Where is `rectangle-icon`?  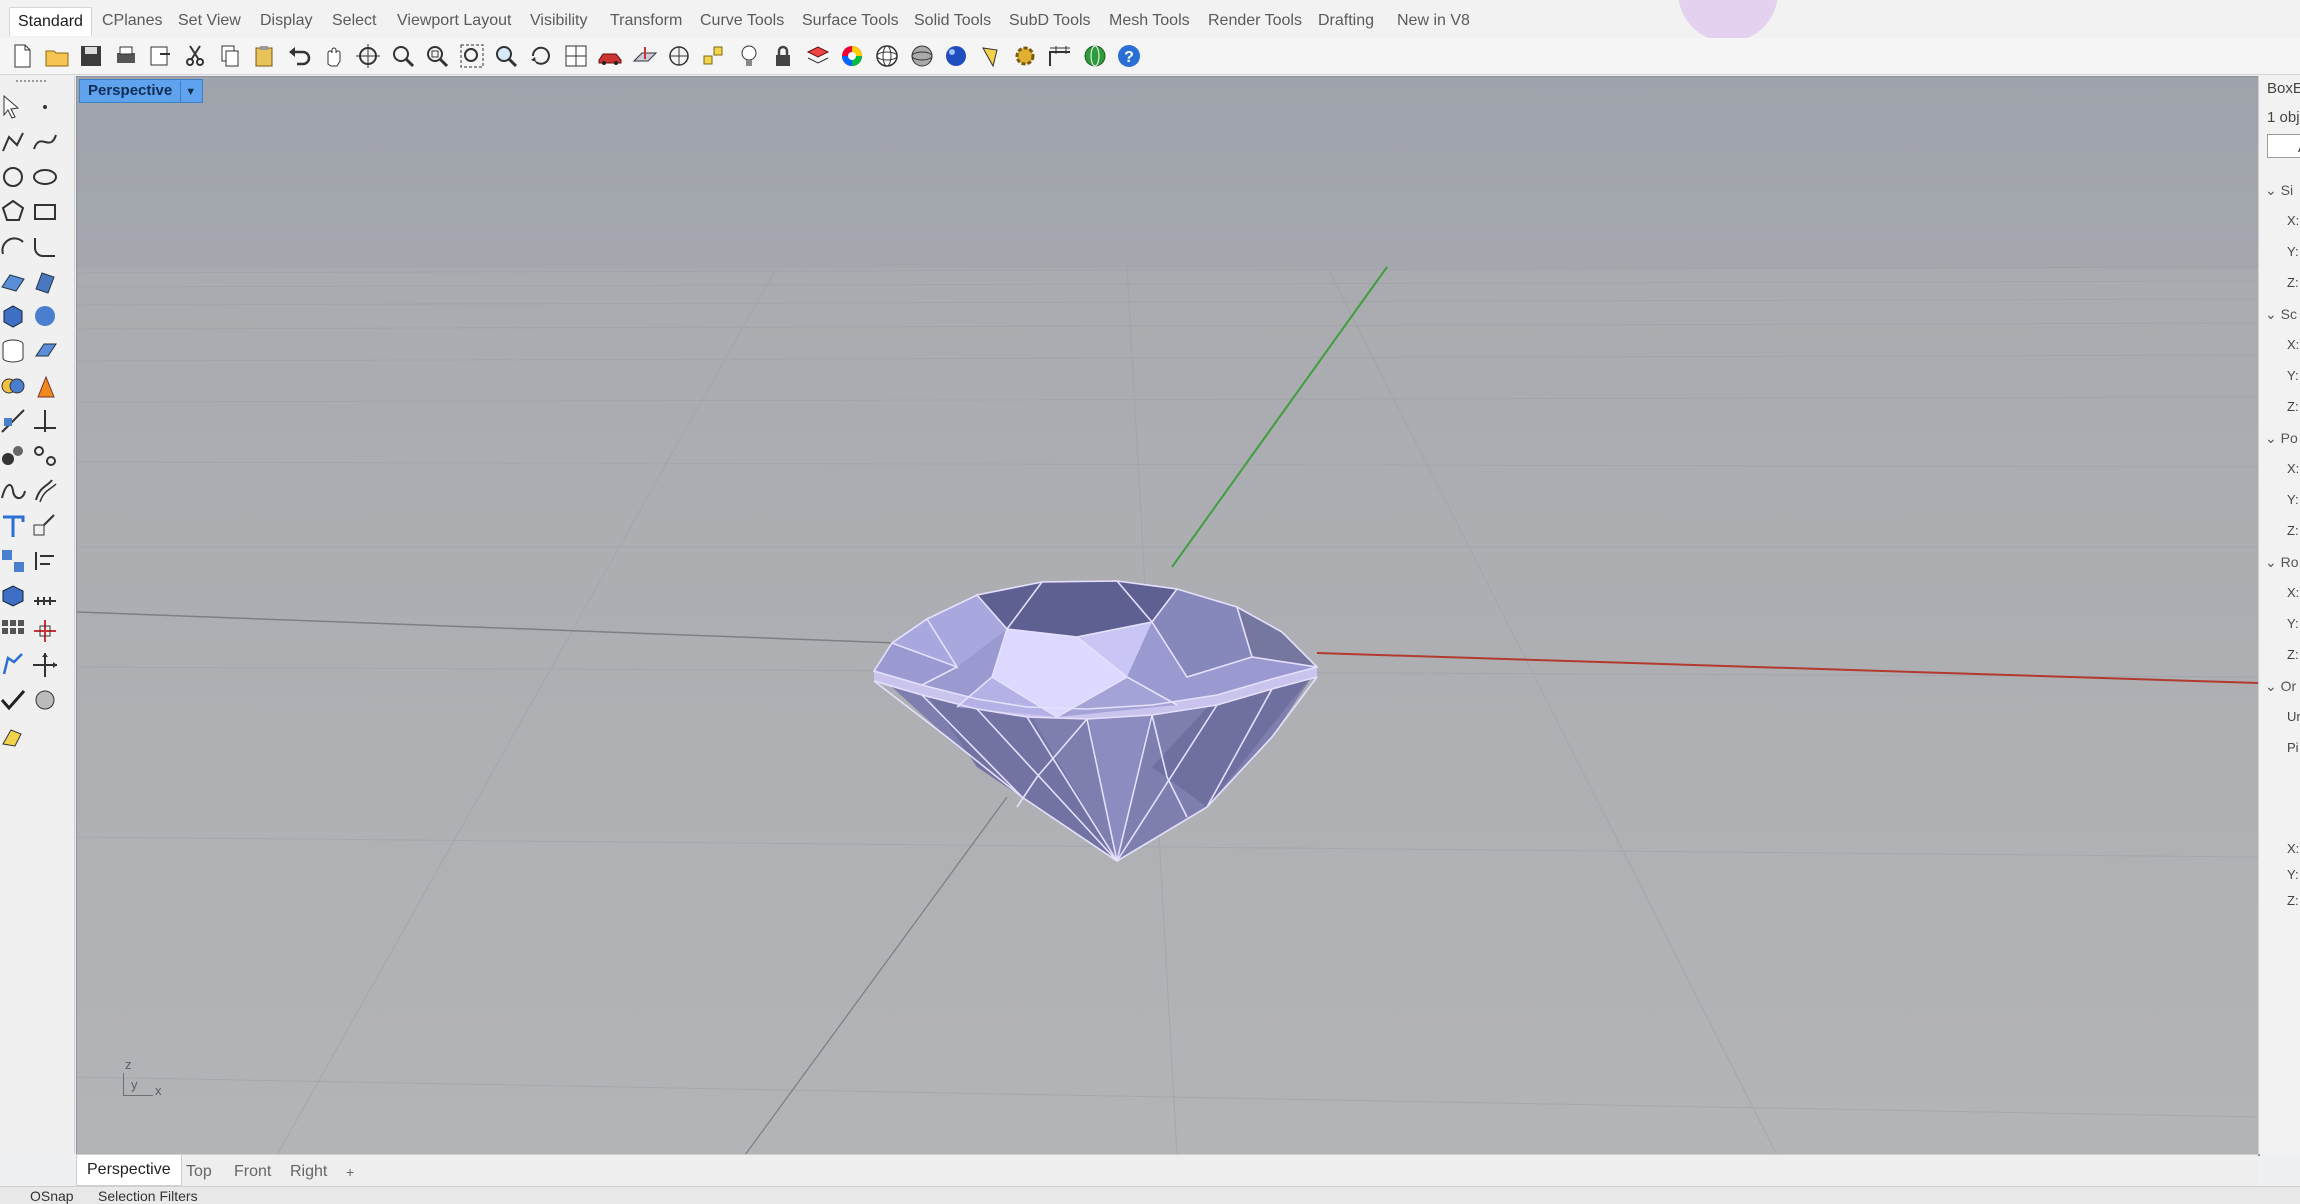
rectangle-icon is located at coordinates (45, 212).